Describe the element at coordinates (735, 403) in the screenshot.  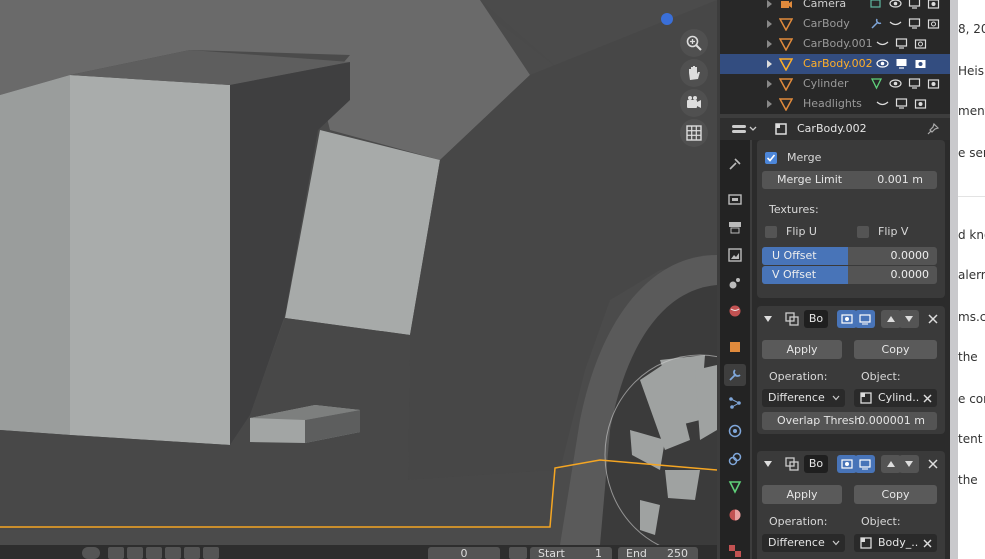
I see `particles-tab-icon` at that location.